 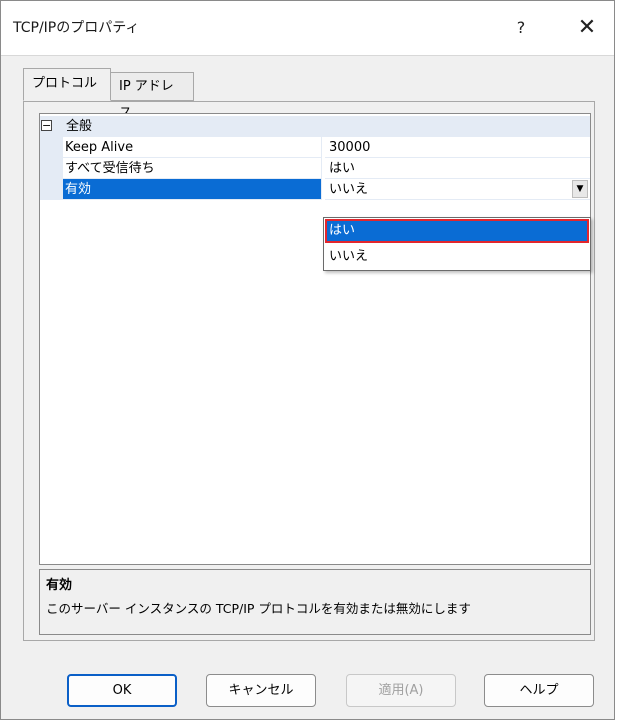 What do you see at coordinates (261, 690) in the screenshot?
I see `cancel-button: キャンセル` at bounding box center [261, 690].